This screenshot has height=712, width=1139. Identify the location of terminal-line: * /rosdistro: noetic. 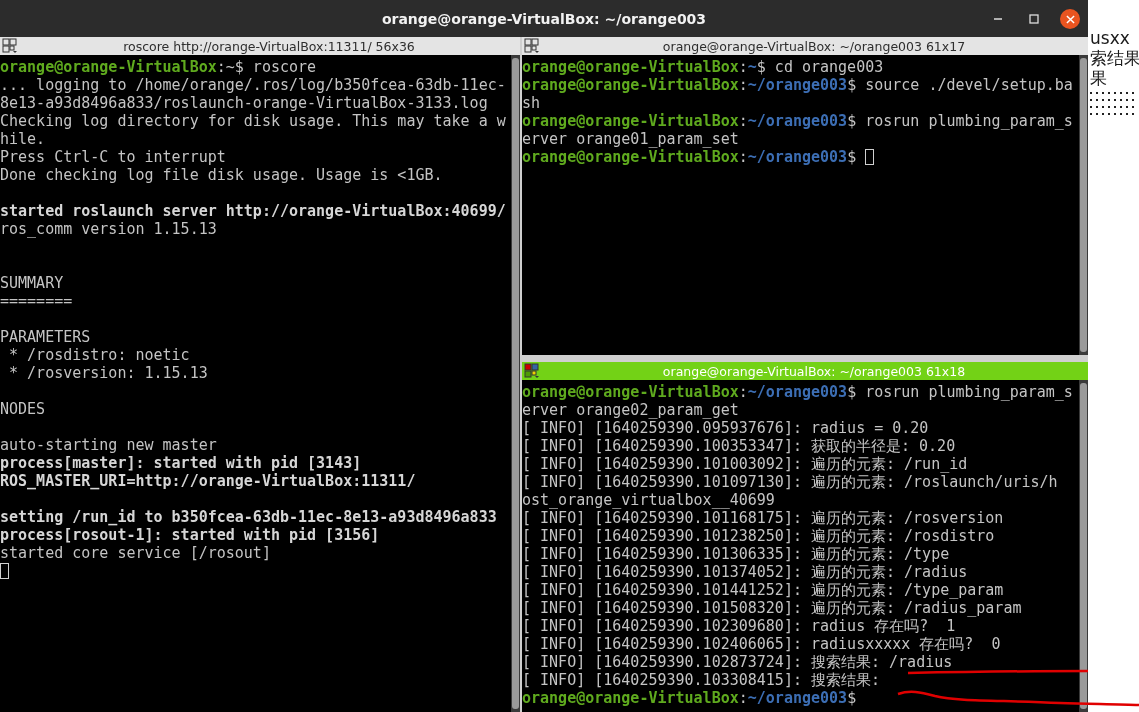
(99, 355).